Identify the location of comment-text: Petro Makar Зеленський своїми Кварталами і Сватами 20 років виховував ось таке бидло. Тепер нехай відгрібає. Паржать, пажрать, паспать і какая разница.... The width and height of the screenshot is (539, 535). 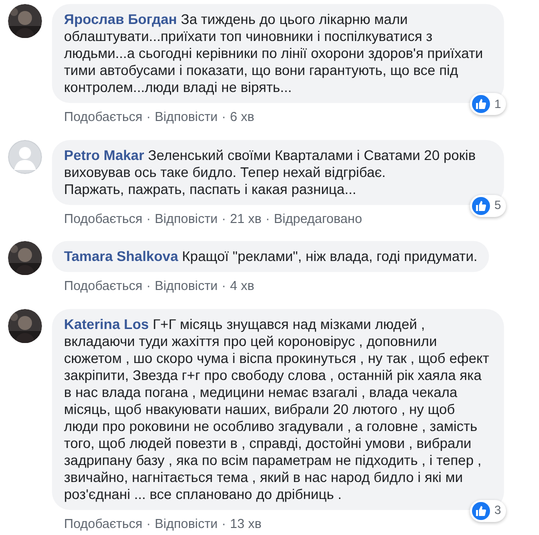
(270, 172).